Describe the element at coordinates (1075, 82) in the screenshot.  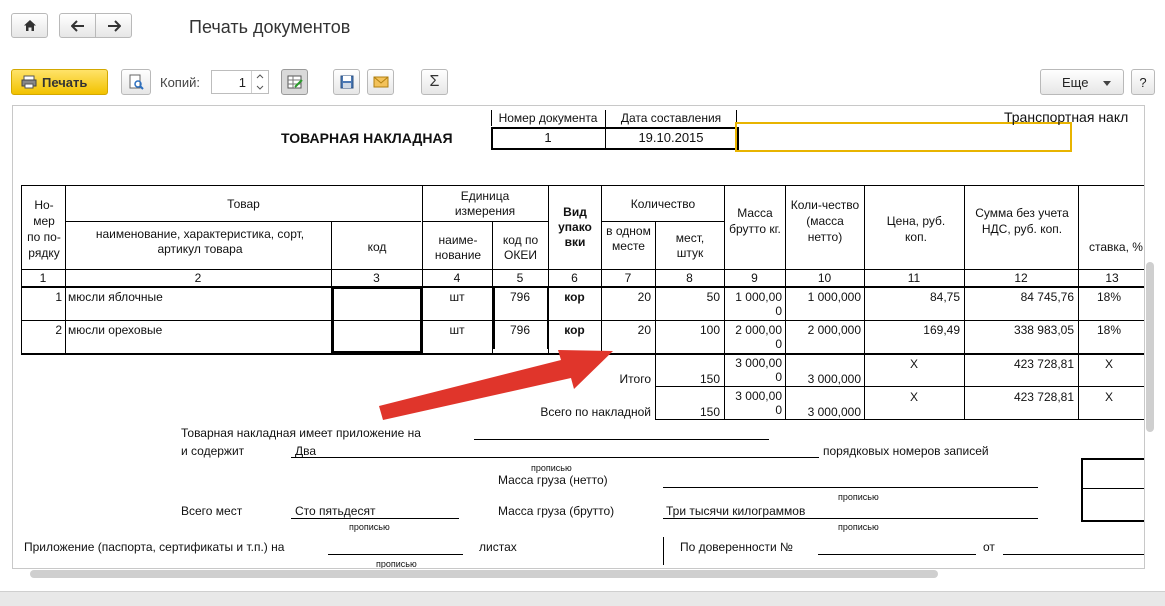
I see `more-button-label: Еще` at that location.